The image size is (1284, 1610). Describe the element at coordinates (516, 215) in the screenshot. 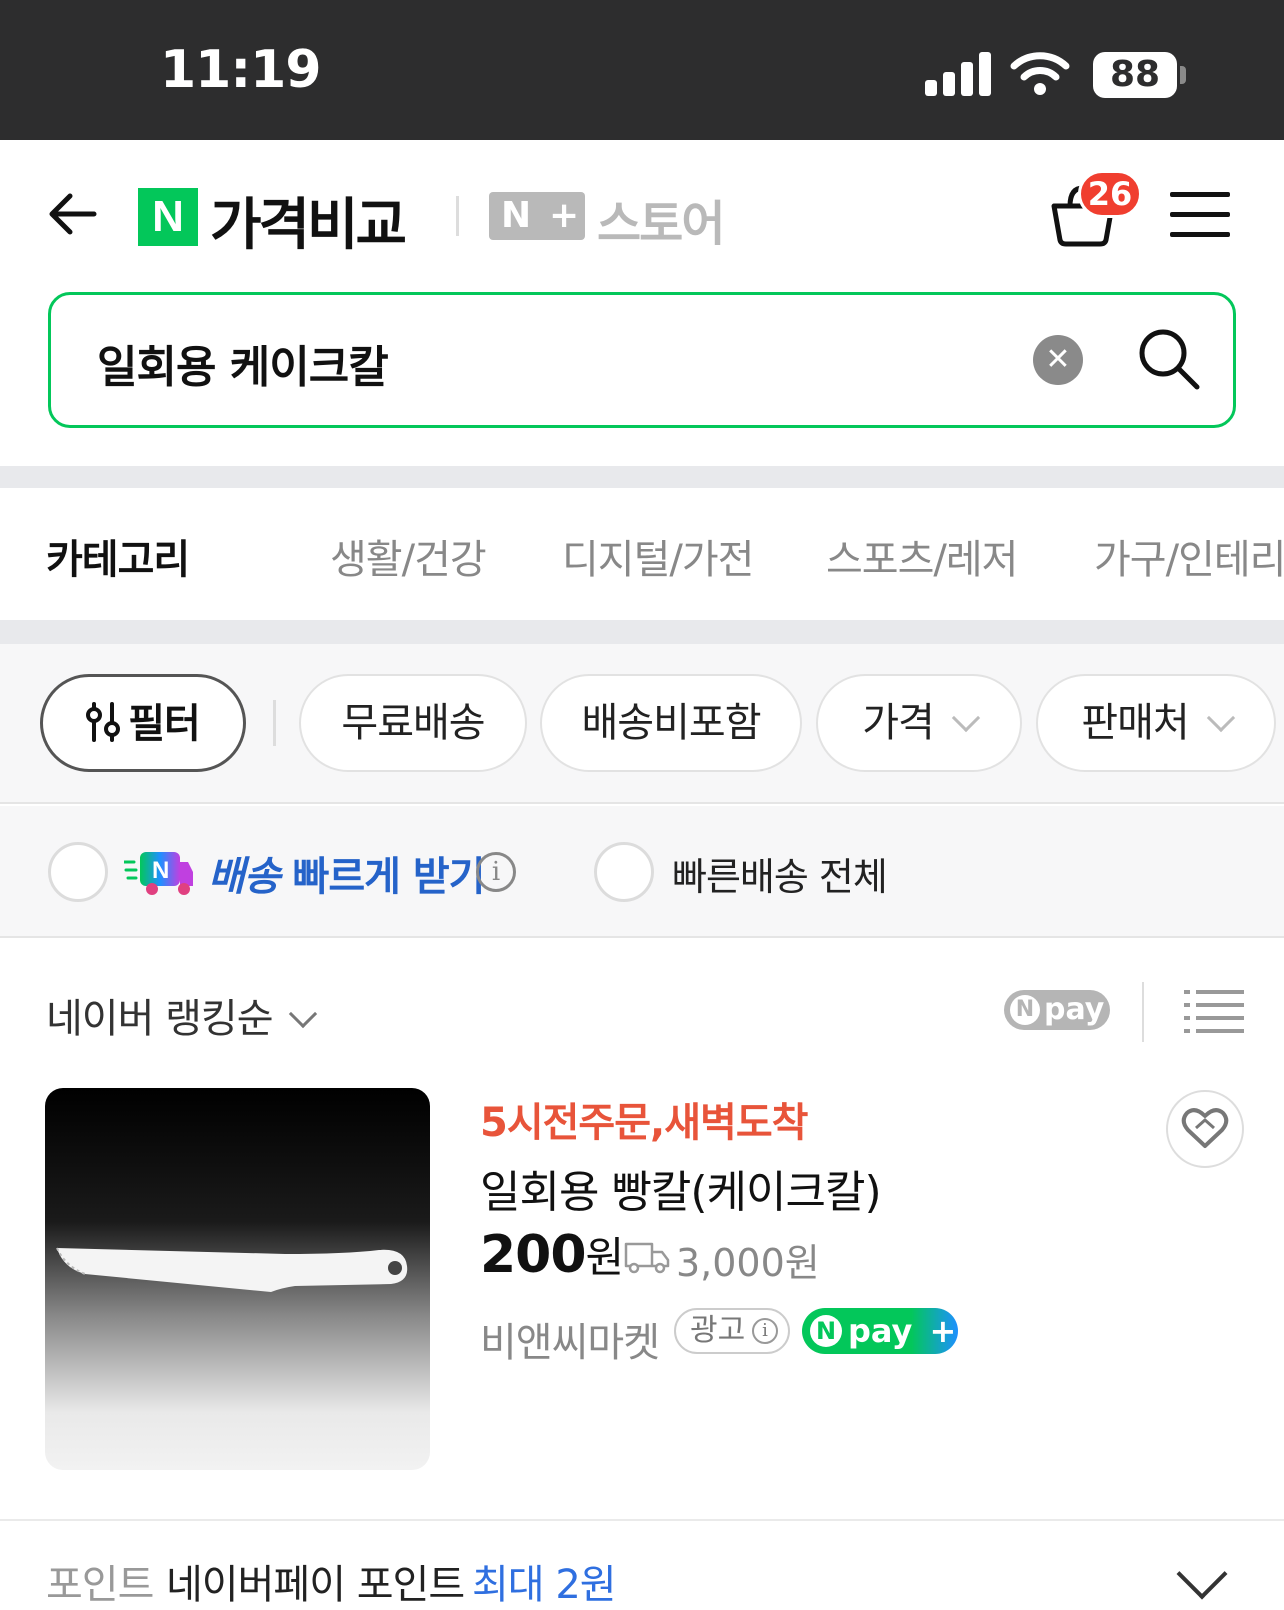

I see `nplus-n: N` at that location.